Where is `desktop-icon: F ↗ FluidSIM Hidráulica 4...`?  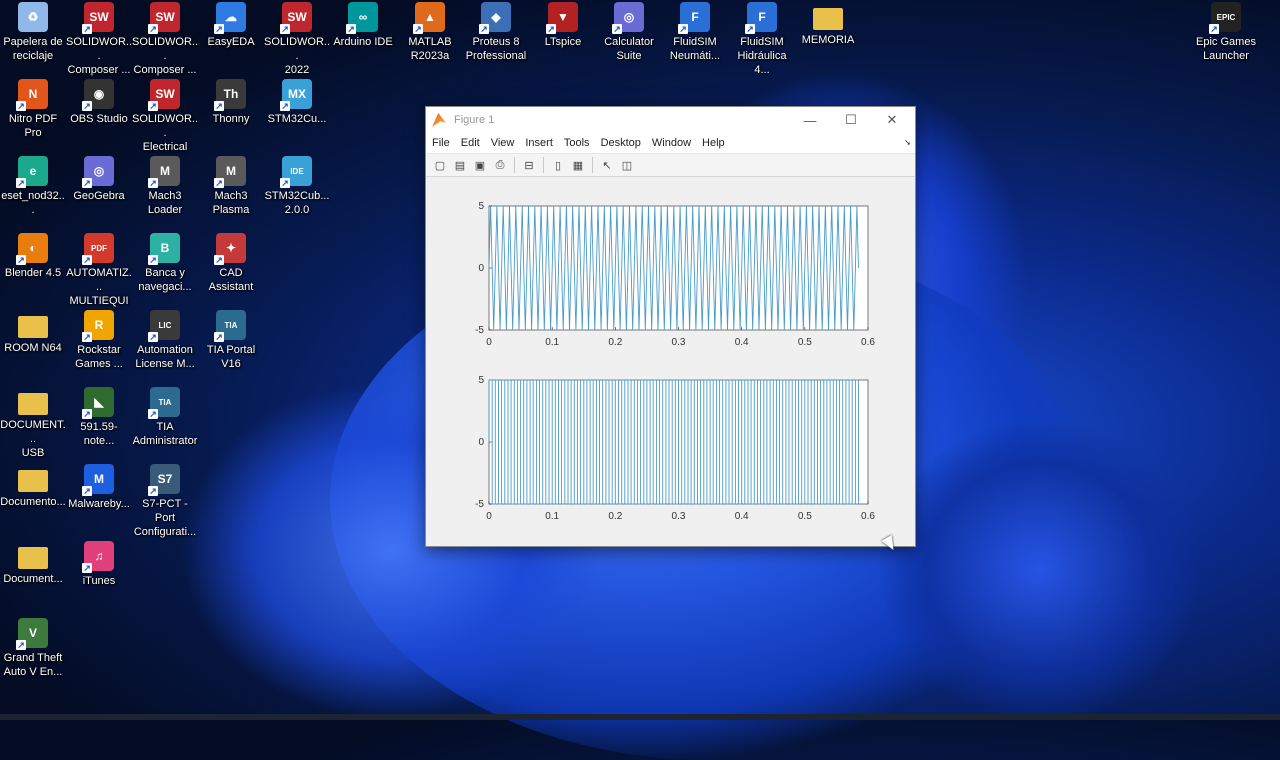 desktop-icon: F ↗ FluidSIM Hidráulica 4... is located at coordinates (762, 39).